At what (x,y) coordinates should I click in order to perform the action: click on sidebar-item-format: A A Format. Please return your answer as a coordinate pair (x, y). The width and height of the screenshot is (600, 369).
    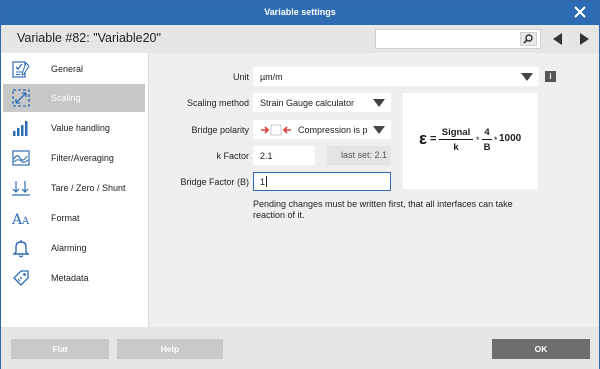
    Looking at the image, I should click on (74, 218).